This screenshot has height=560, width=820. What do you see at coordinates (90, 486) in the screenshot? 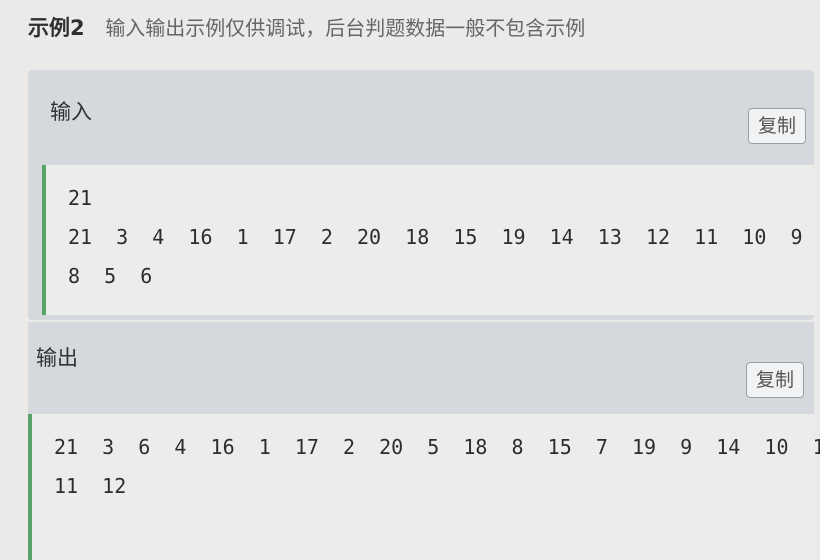
I see `output-line: 11 12` at bounding box center [90, 486].